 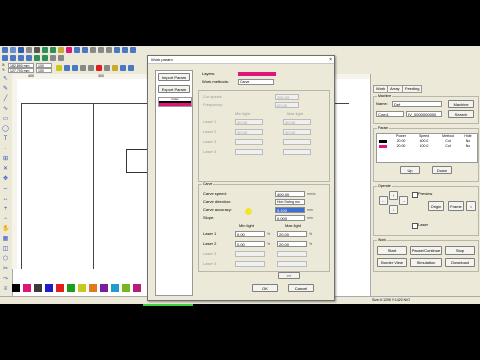 I want to click on table-row: 20.00 100.0 Cut No, so click(x=427, y=146).